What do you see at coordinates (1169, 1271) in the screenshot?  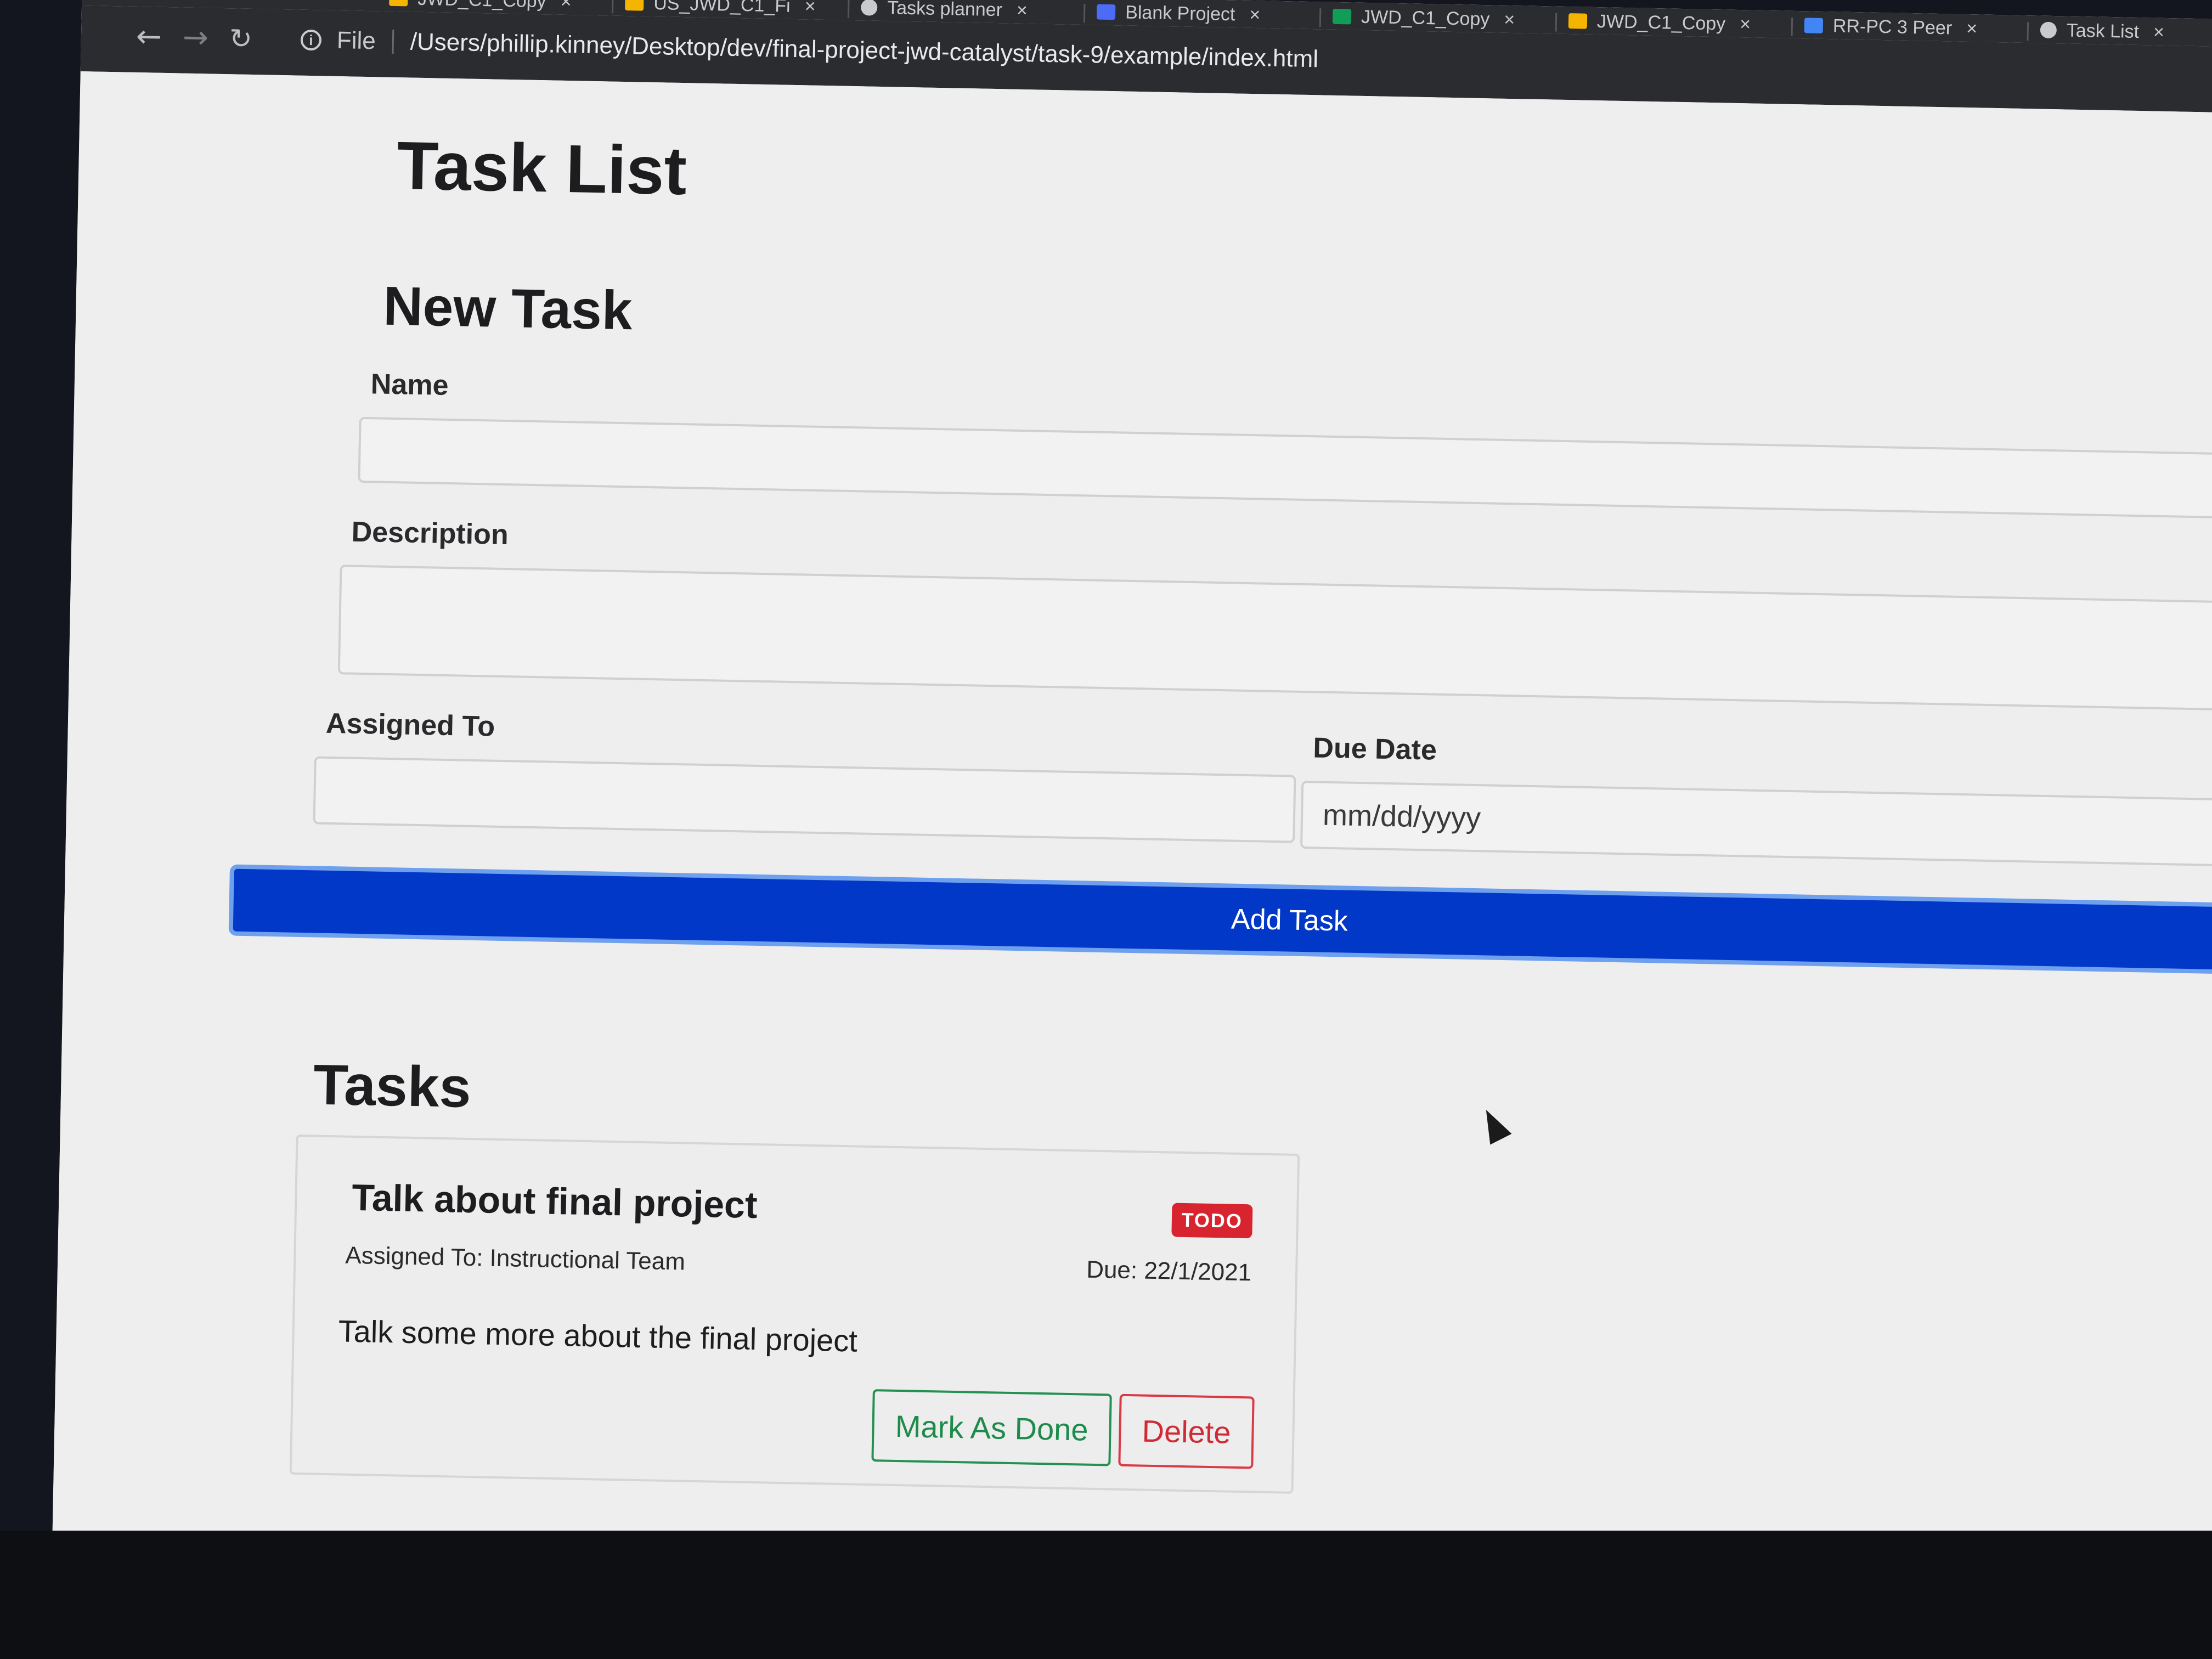 I see `task-due-date: Due: 22/1/2021` at bounding box center [1169, 1271].